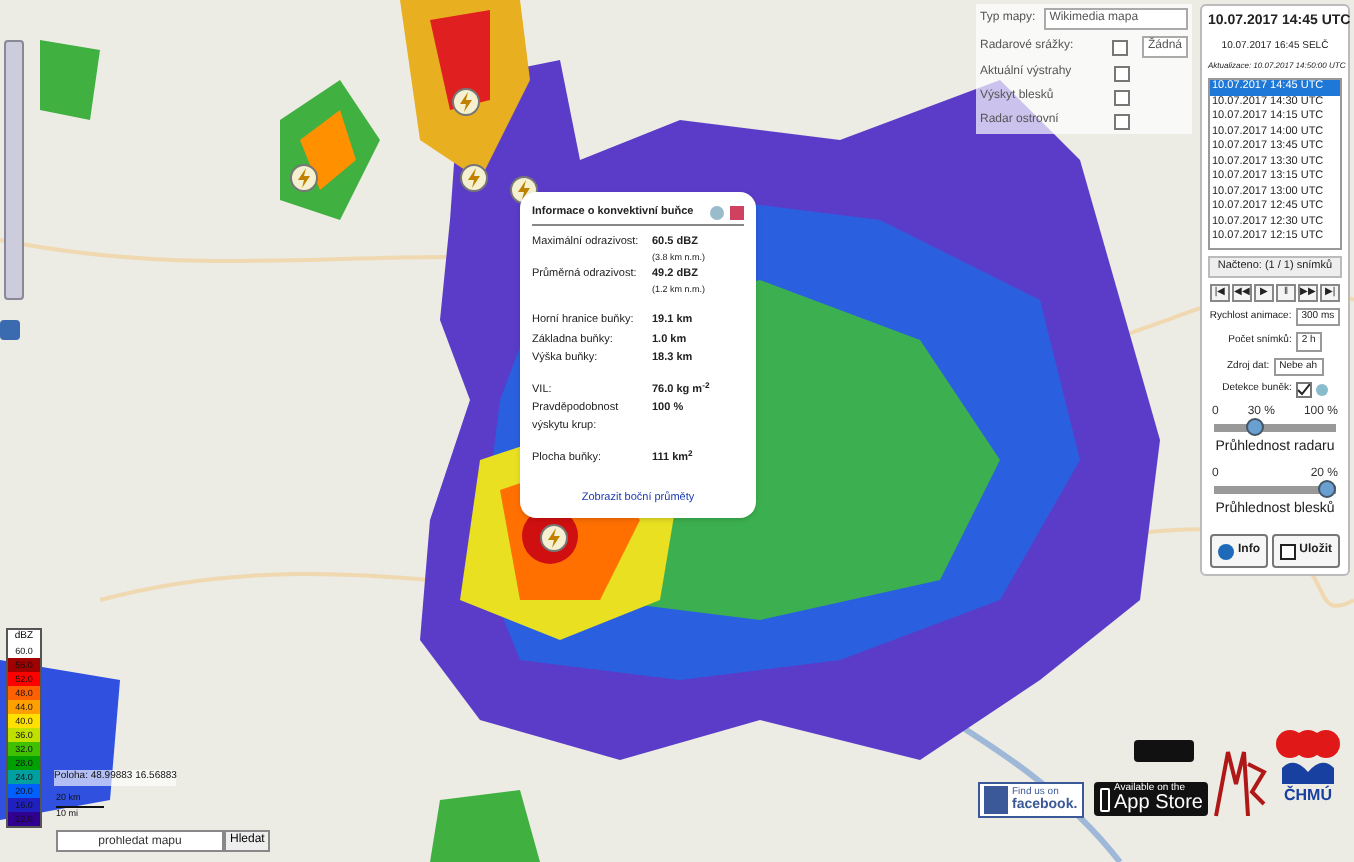 This screenshot has width=1354, height=862. Describe the element at coordinates (737, 212) in the screenshot. I see `close-icon` at that location.